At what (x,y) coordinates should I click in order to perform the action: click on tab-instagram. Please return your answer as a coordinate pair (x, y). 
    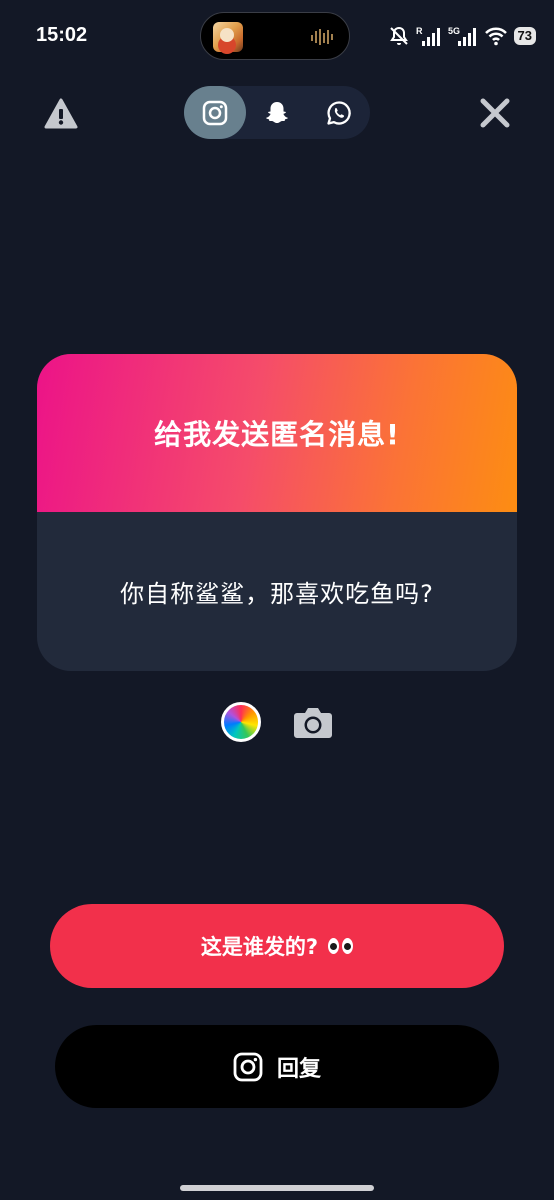
    Looking at the image, I should click on (215, 112).